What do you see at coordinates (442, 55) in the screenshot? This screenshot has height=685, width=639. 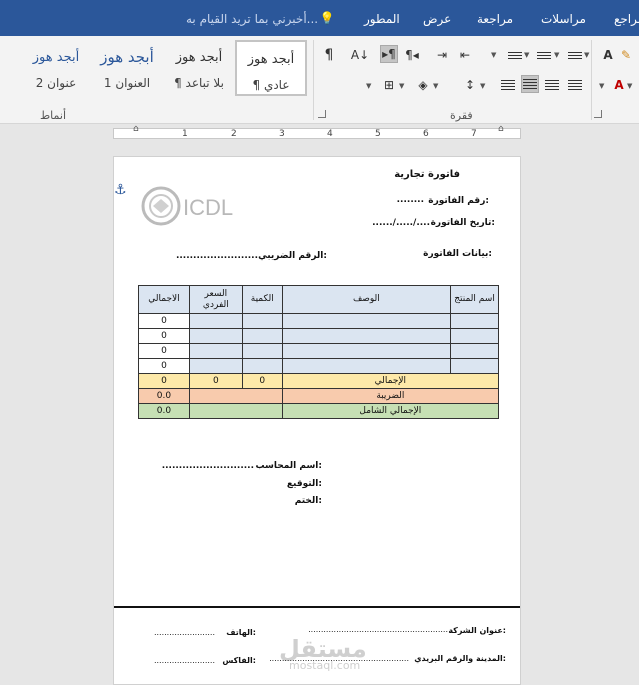 I see `increase-indent-icon: ⇥` at bounding box center [442, 55].